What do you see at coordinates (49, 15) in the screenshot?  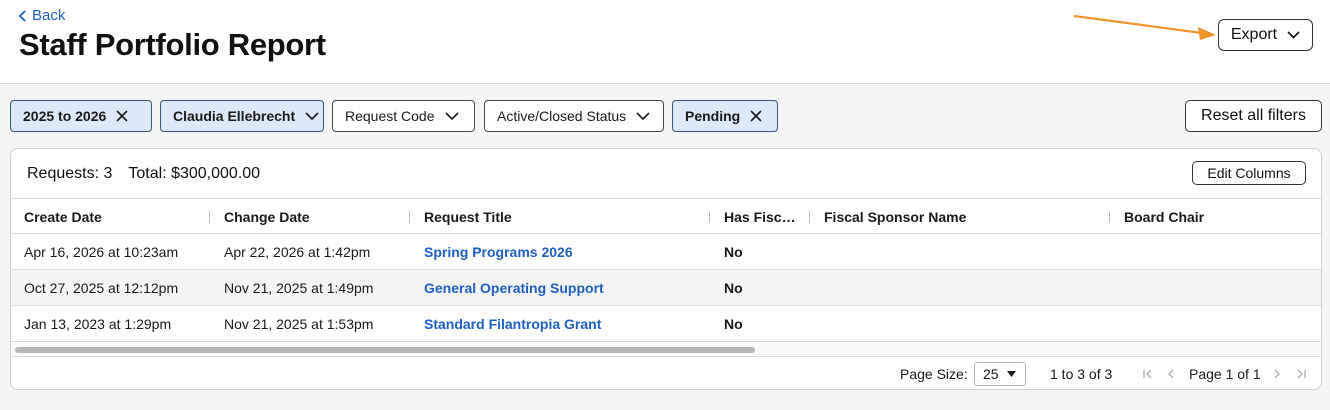 I see `back-label: Back` at bounding box center [49, 15].